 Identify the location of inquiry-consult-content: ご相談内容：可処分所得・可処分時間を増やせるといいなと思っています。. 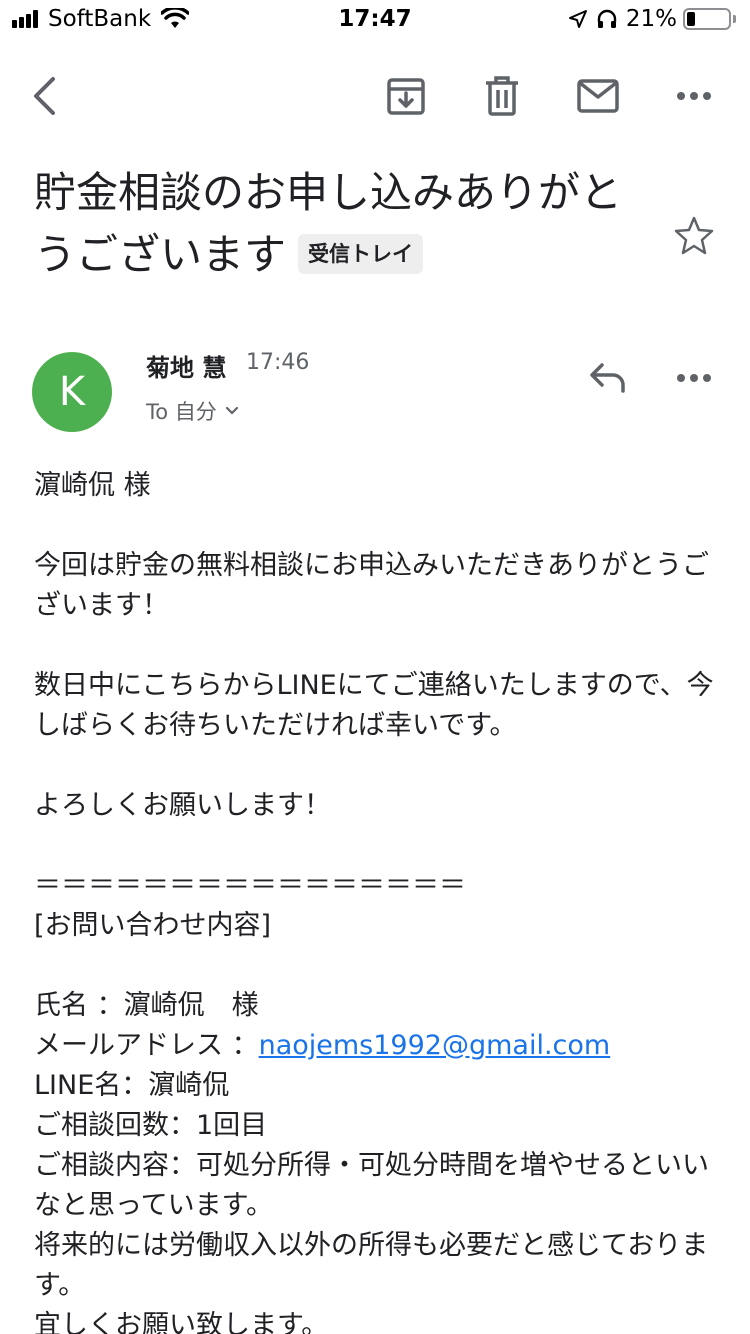
(371, 1185).